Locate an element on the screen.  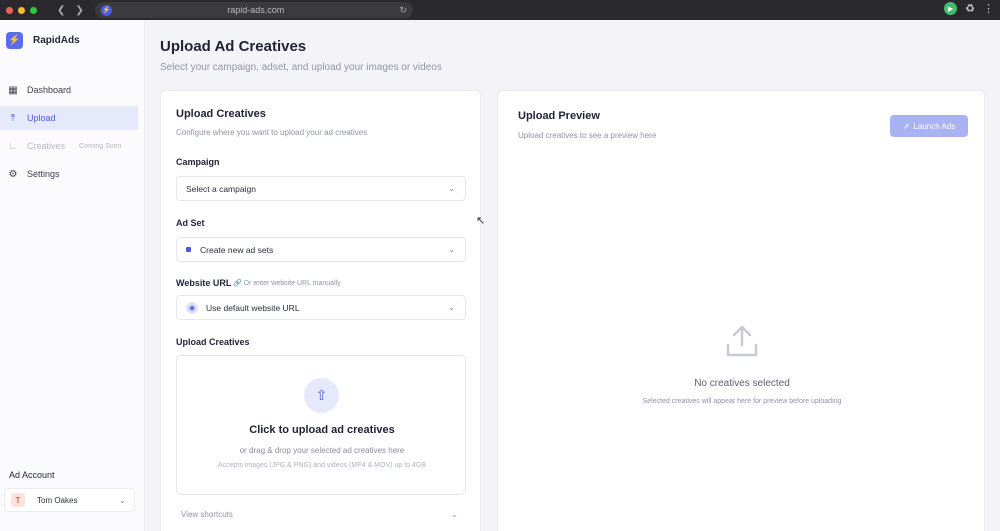
ad-account-selector: T Tom Oakes ⌄ is located at coordinates (69, 500).